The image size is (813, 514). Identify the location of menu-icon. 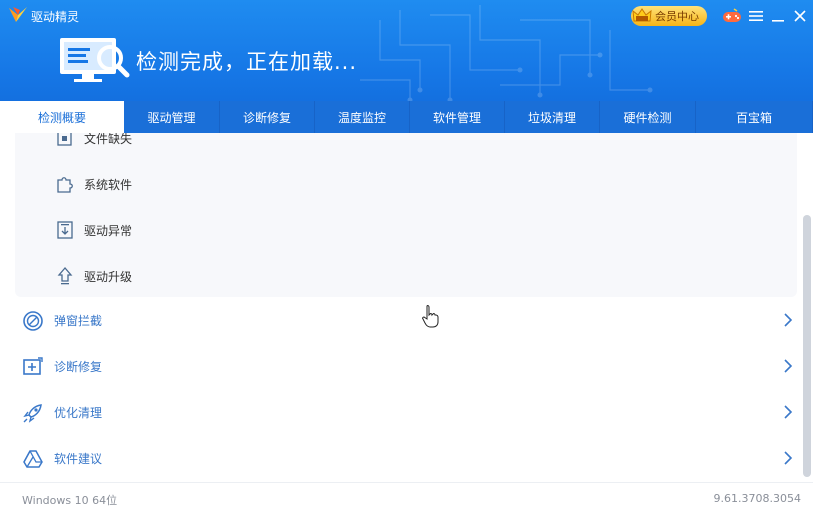
(756, 16).